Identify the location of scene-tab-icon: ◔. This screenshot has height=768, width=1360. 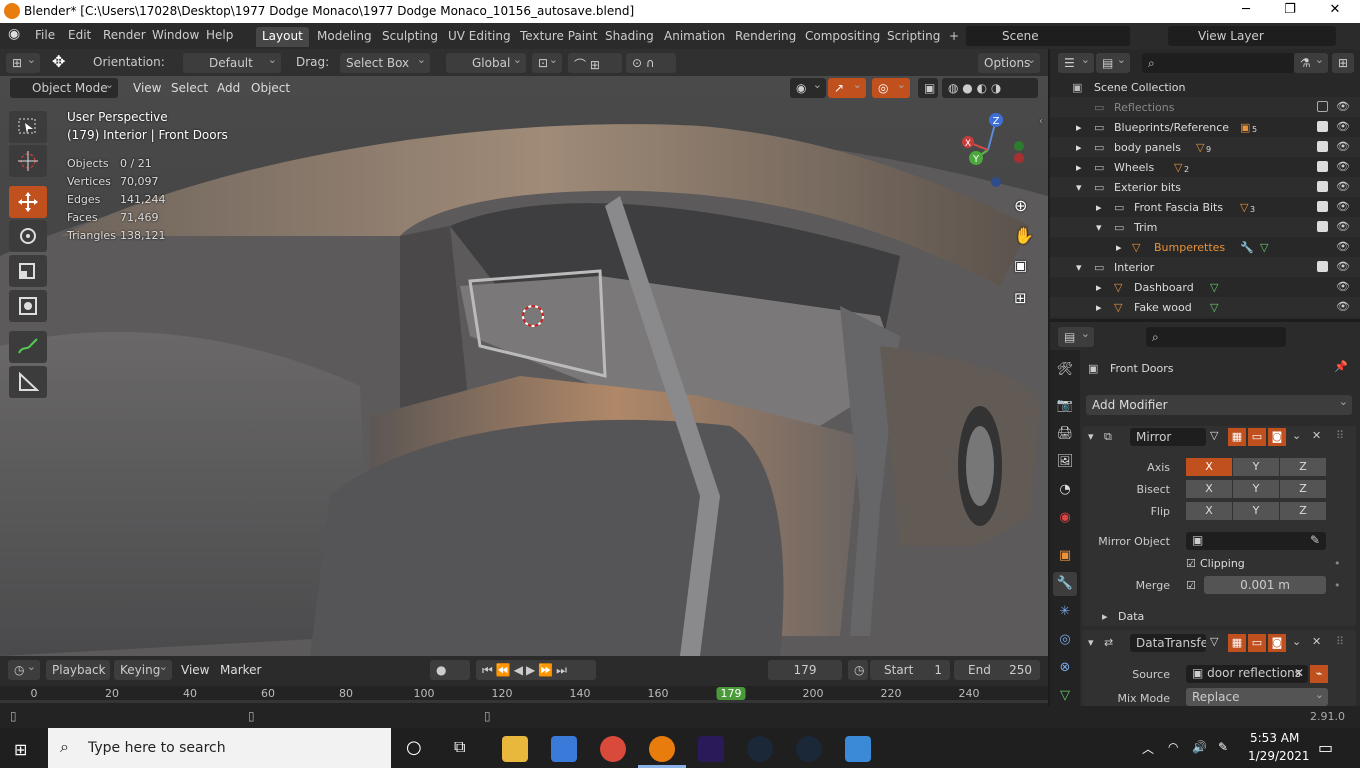
(1065, 490).